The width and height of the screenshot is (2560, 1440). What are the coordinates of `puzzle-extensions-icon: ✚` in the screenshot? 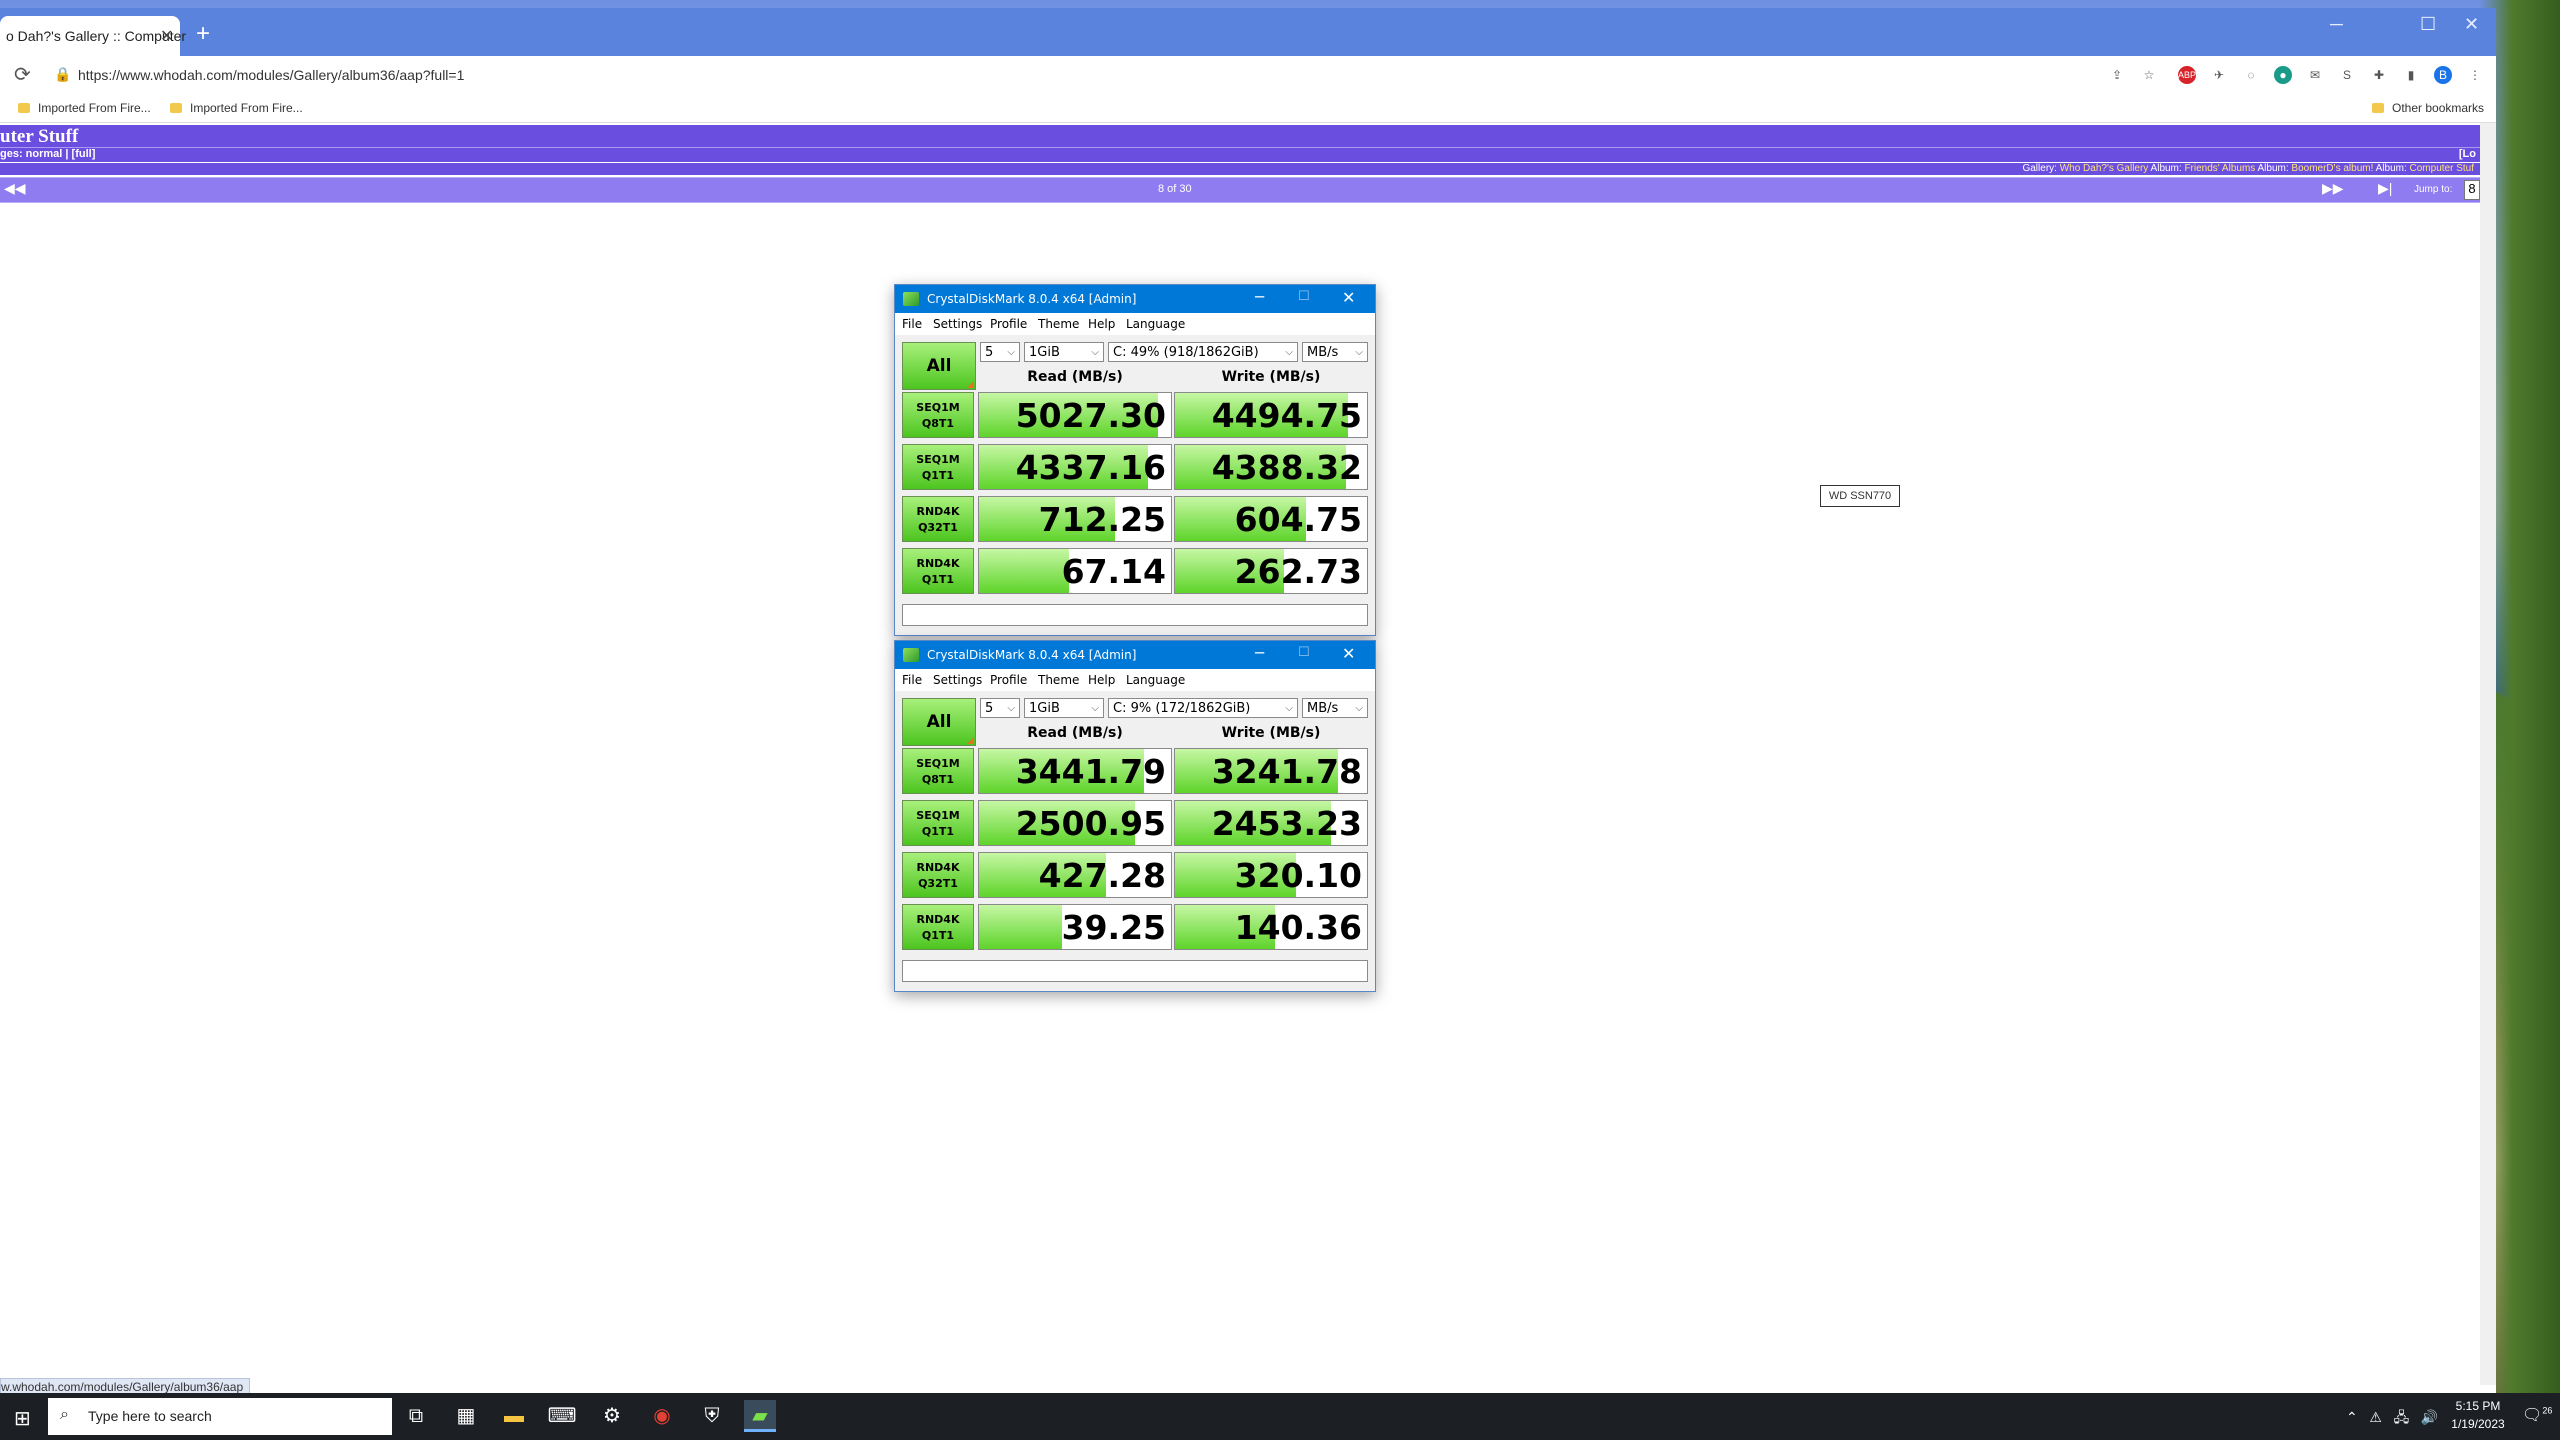 It's located at (2379, 75).